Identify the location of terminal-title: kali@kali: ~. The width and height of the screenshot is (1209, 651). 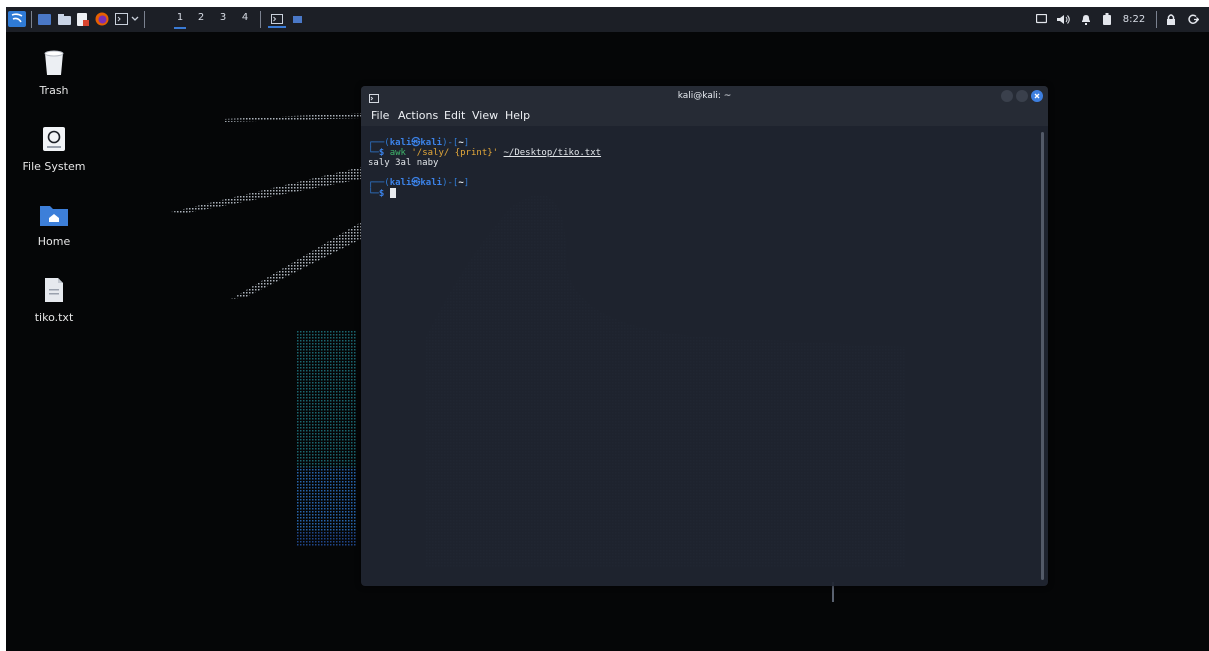
(704, 96).